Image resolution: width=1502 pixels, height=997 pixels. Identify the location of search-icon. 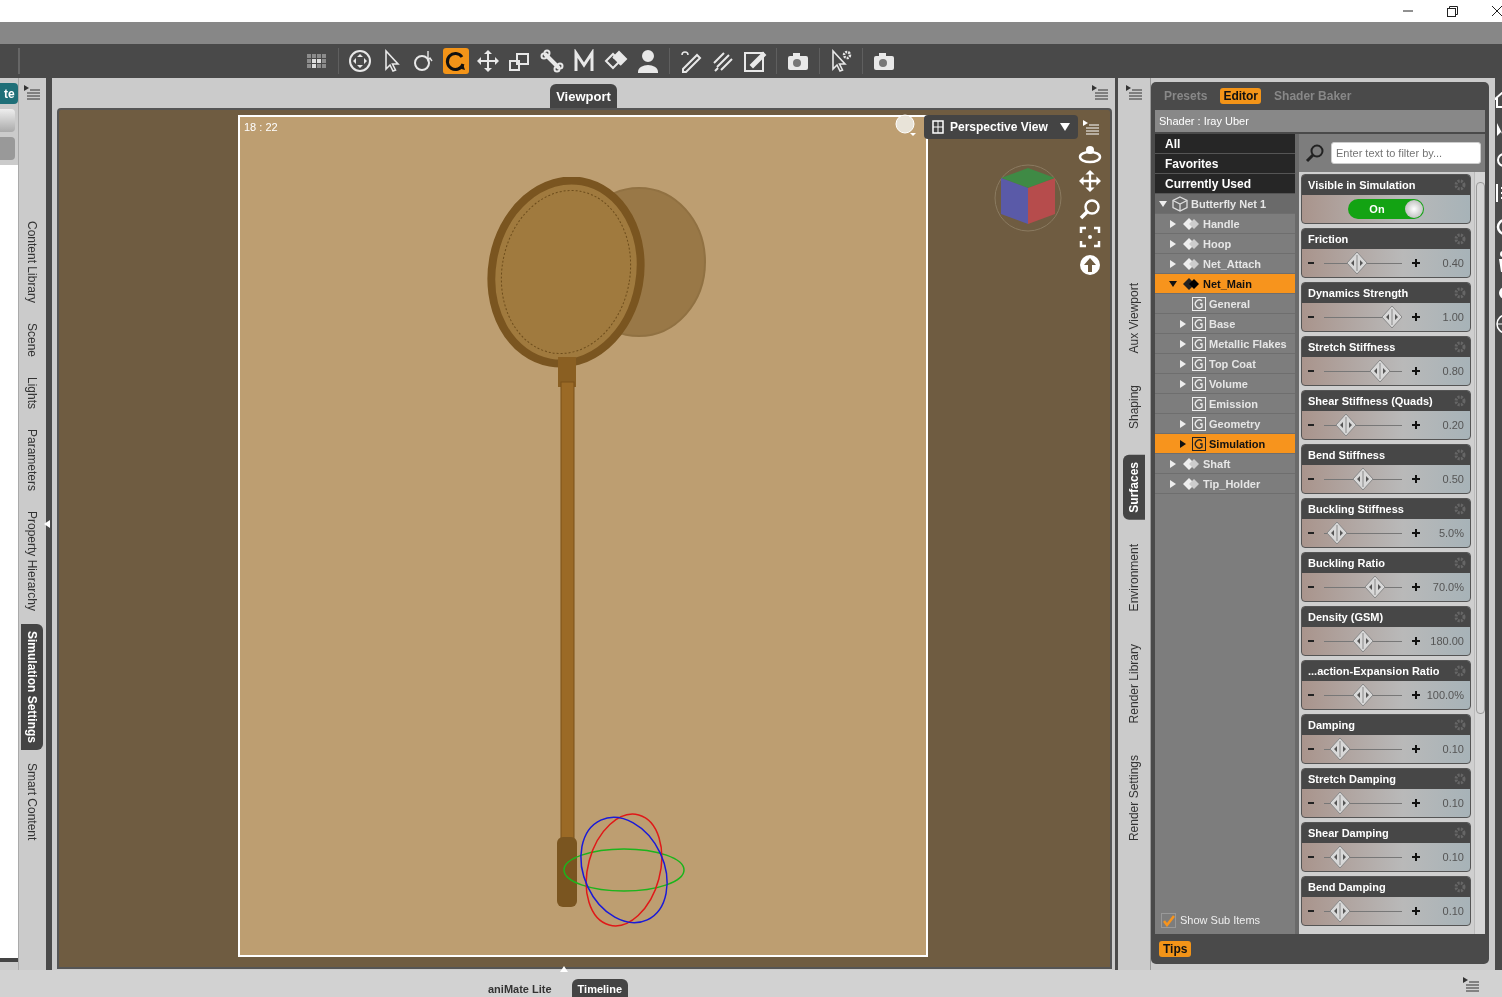
(1315, 153).